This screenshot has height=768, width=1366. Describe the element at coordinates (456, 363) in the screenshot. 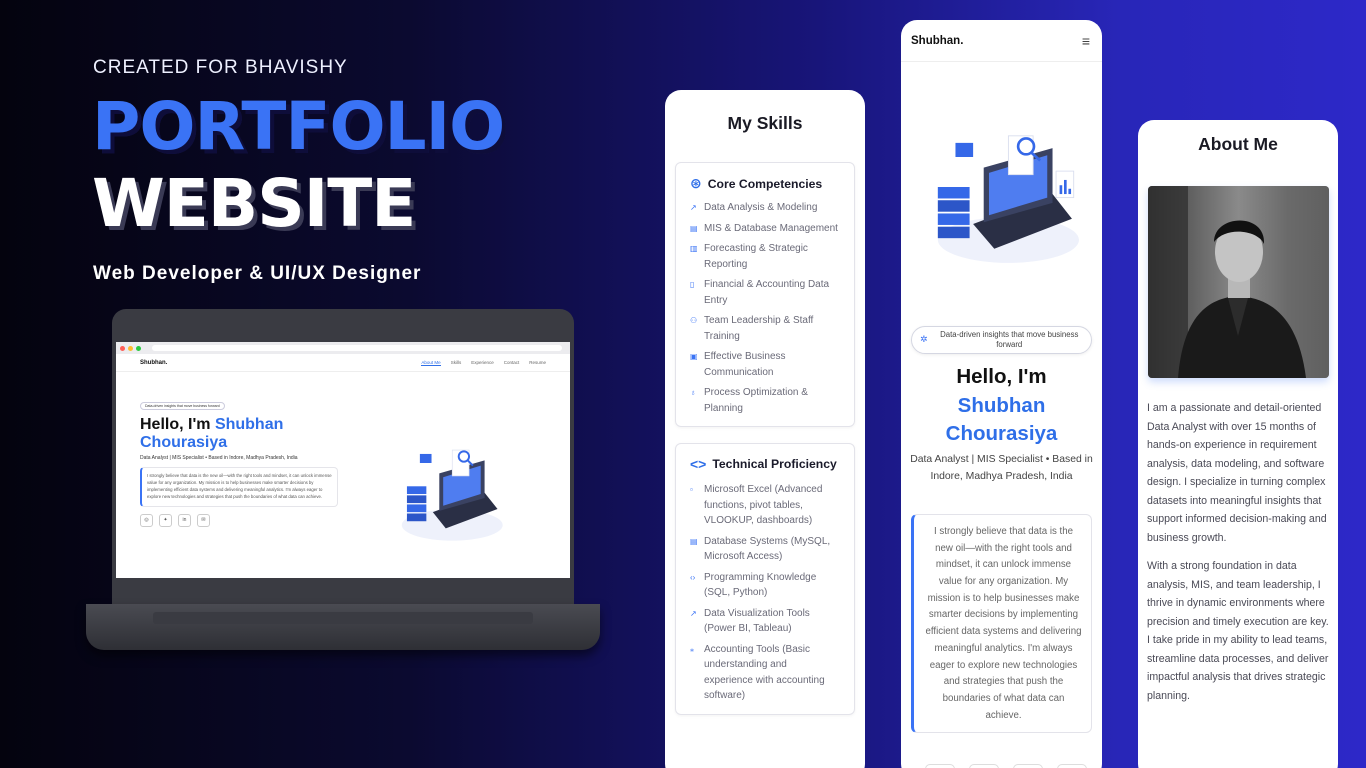

I see `nav-skills: Skills` at that location.